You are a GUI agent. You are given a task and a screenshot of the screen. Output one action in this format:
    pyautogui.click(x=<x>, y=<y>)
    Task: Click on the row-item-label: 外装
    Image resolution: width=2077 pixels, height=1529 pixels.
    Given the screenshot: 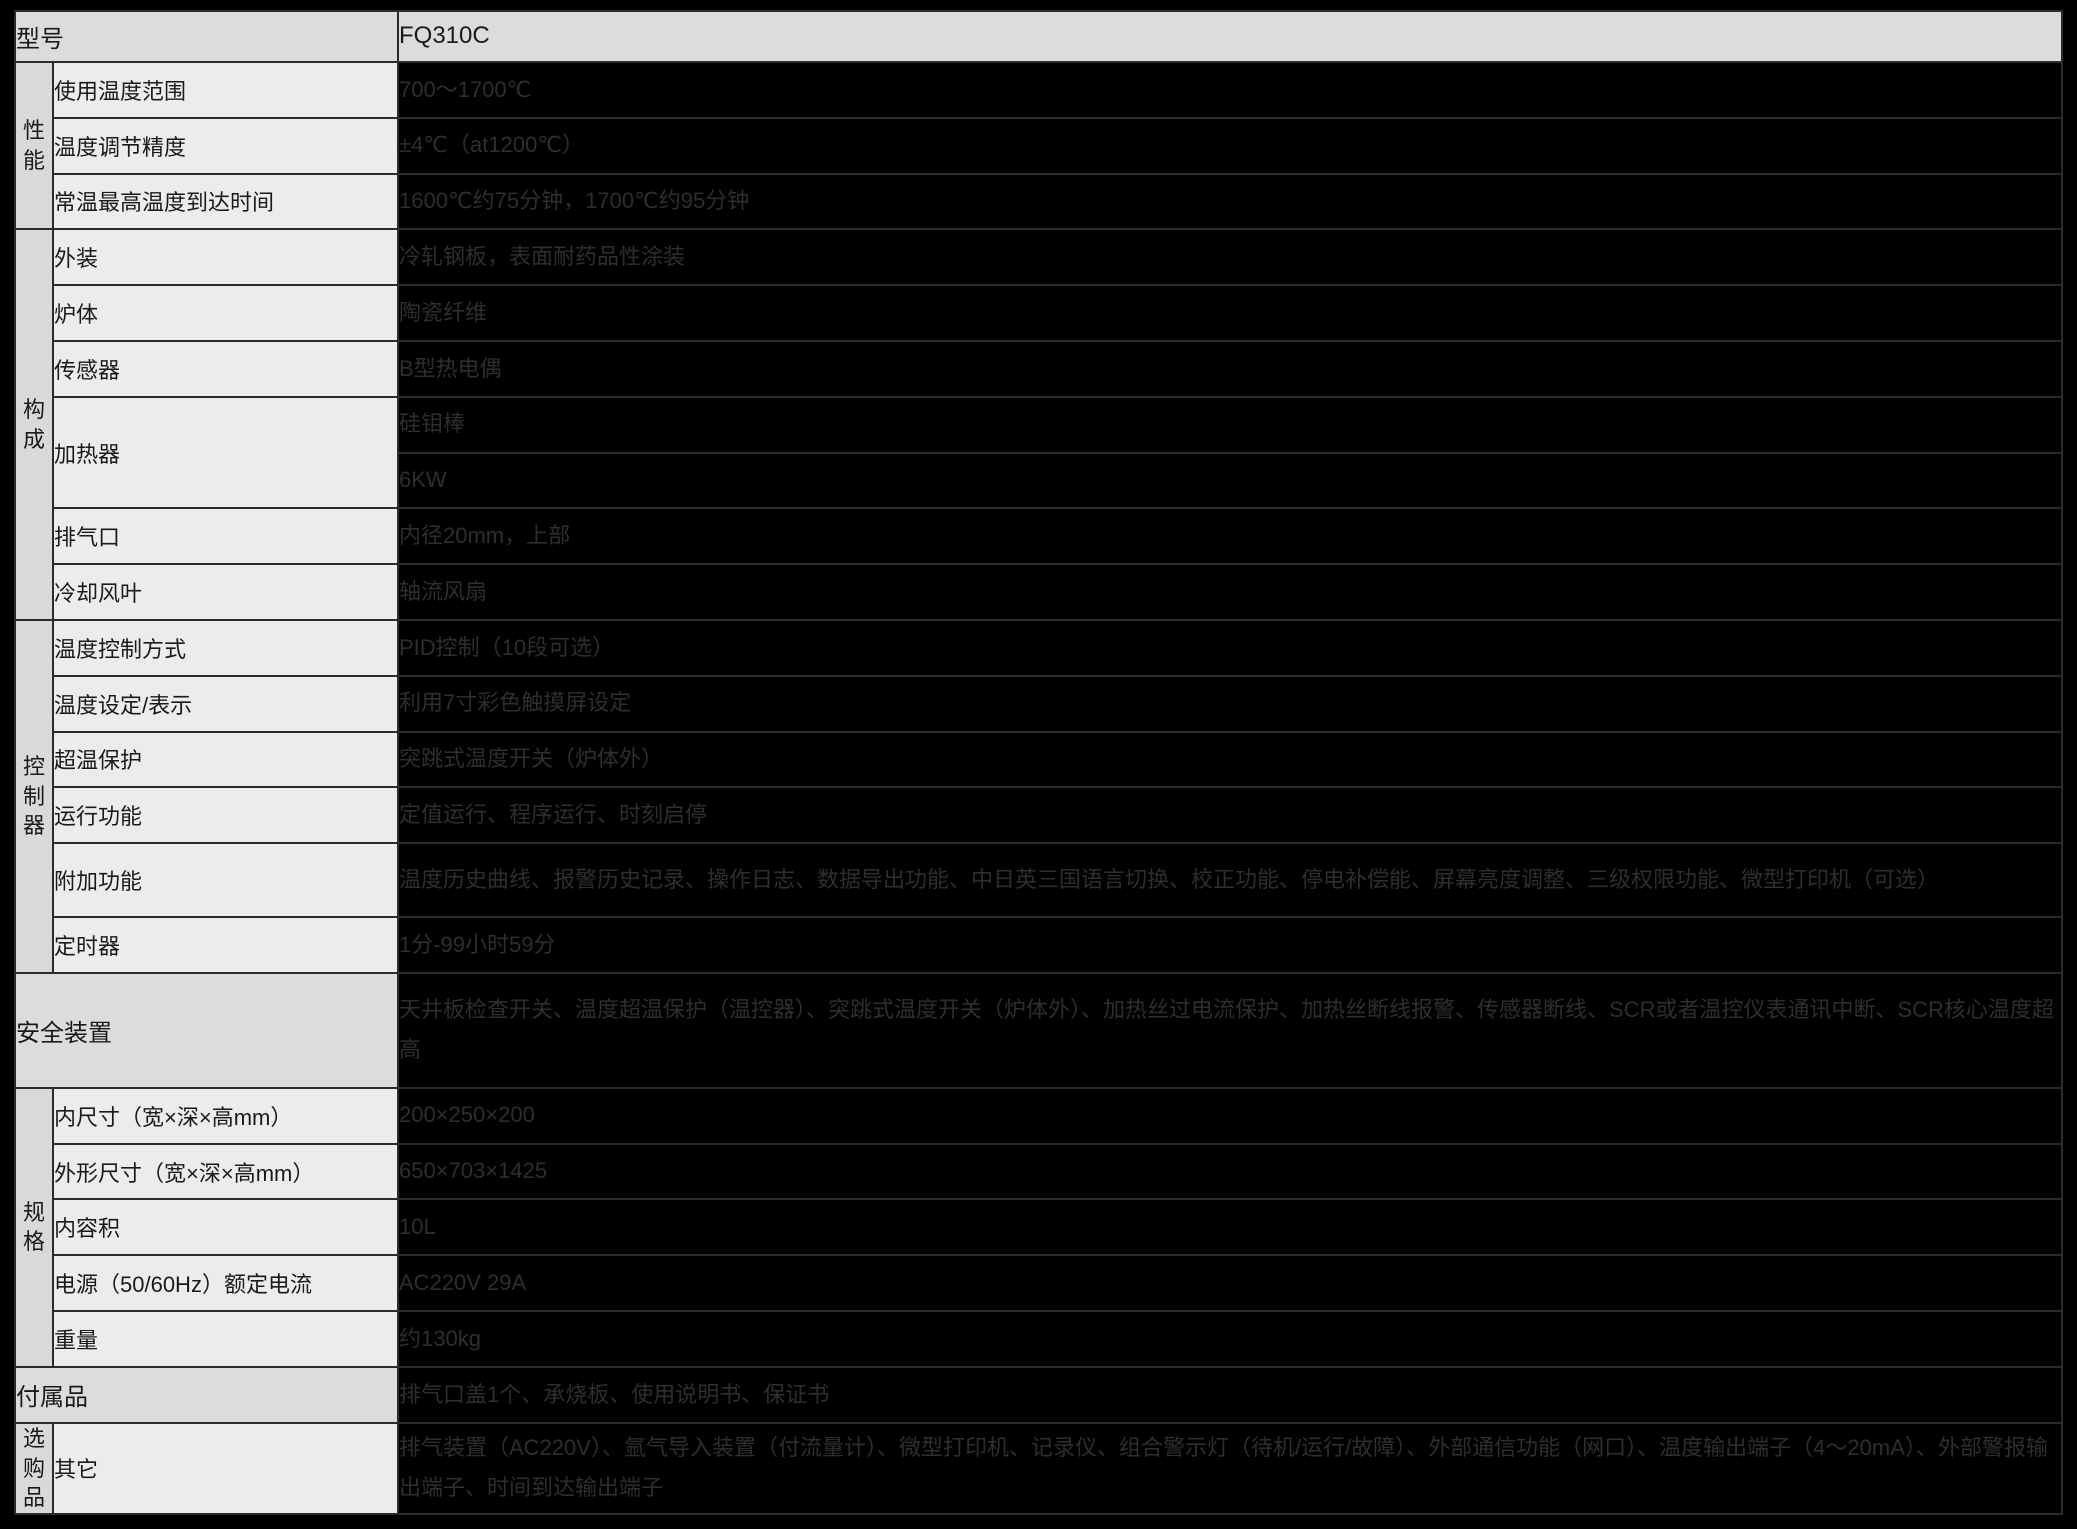 What is the action you would take?
    pyautogui.click(x=225, y=257)
    